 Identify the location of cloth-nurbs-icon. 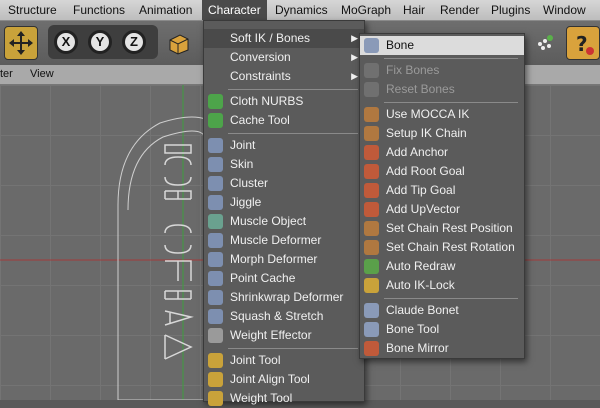
(215, 101).